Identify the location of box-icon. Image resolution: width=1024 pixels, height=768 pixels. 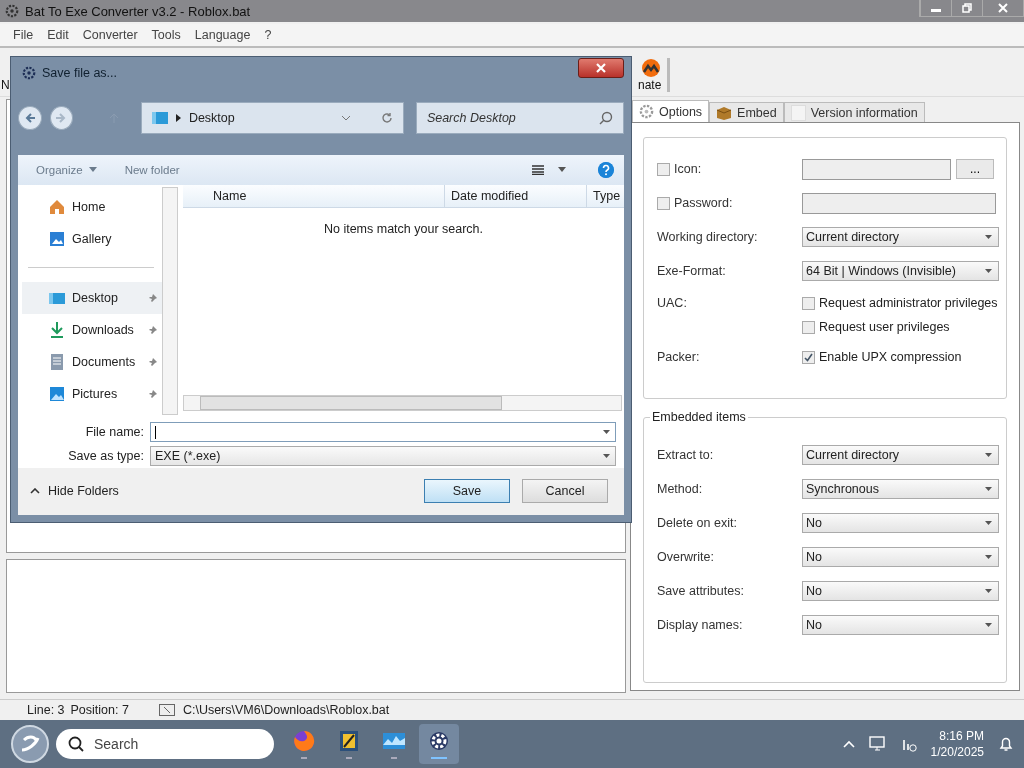
(724, 112).